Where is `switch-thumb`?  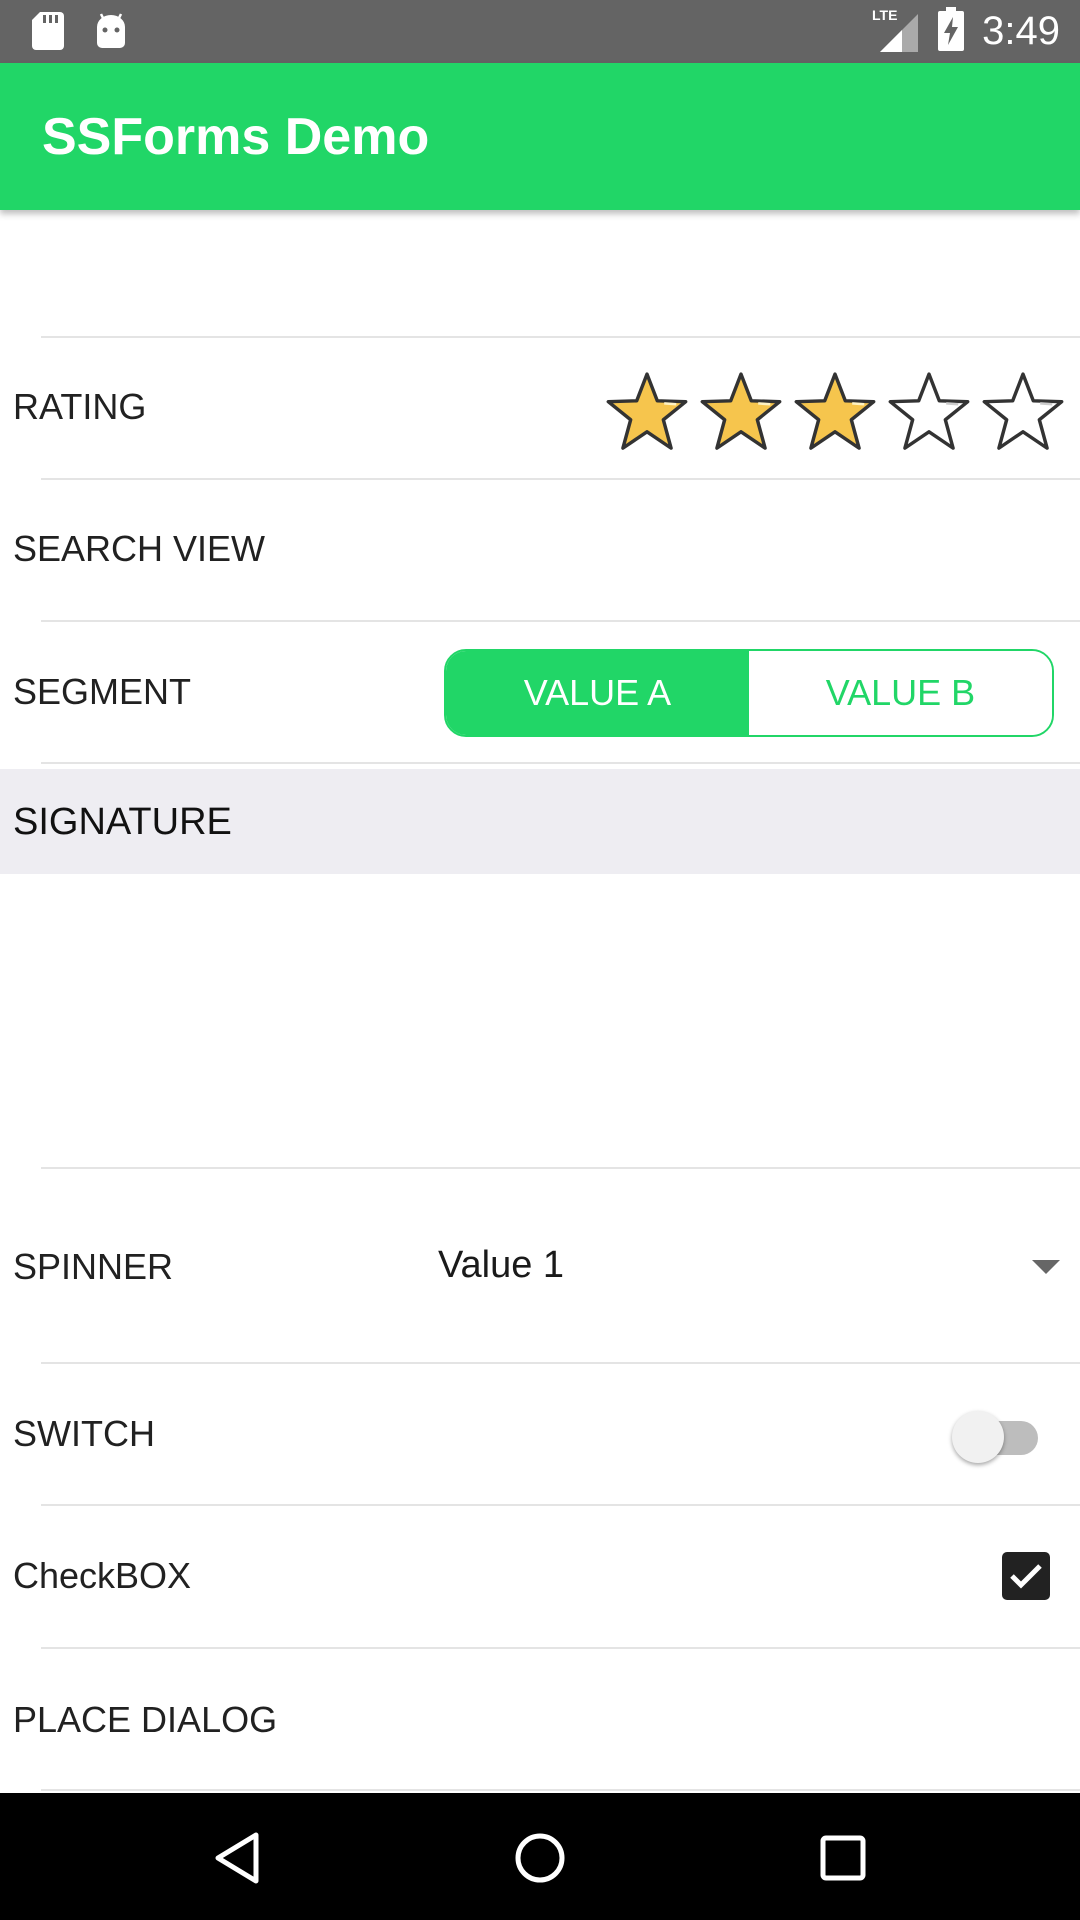 switch-thumb is located at coordinates (978, 1437).